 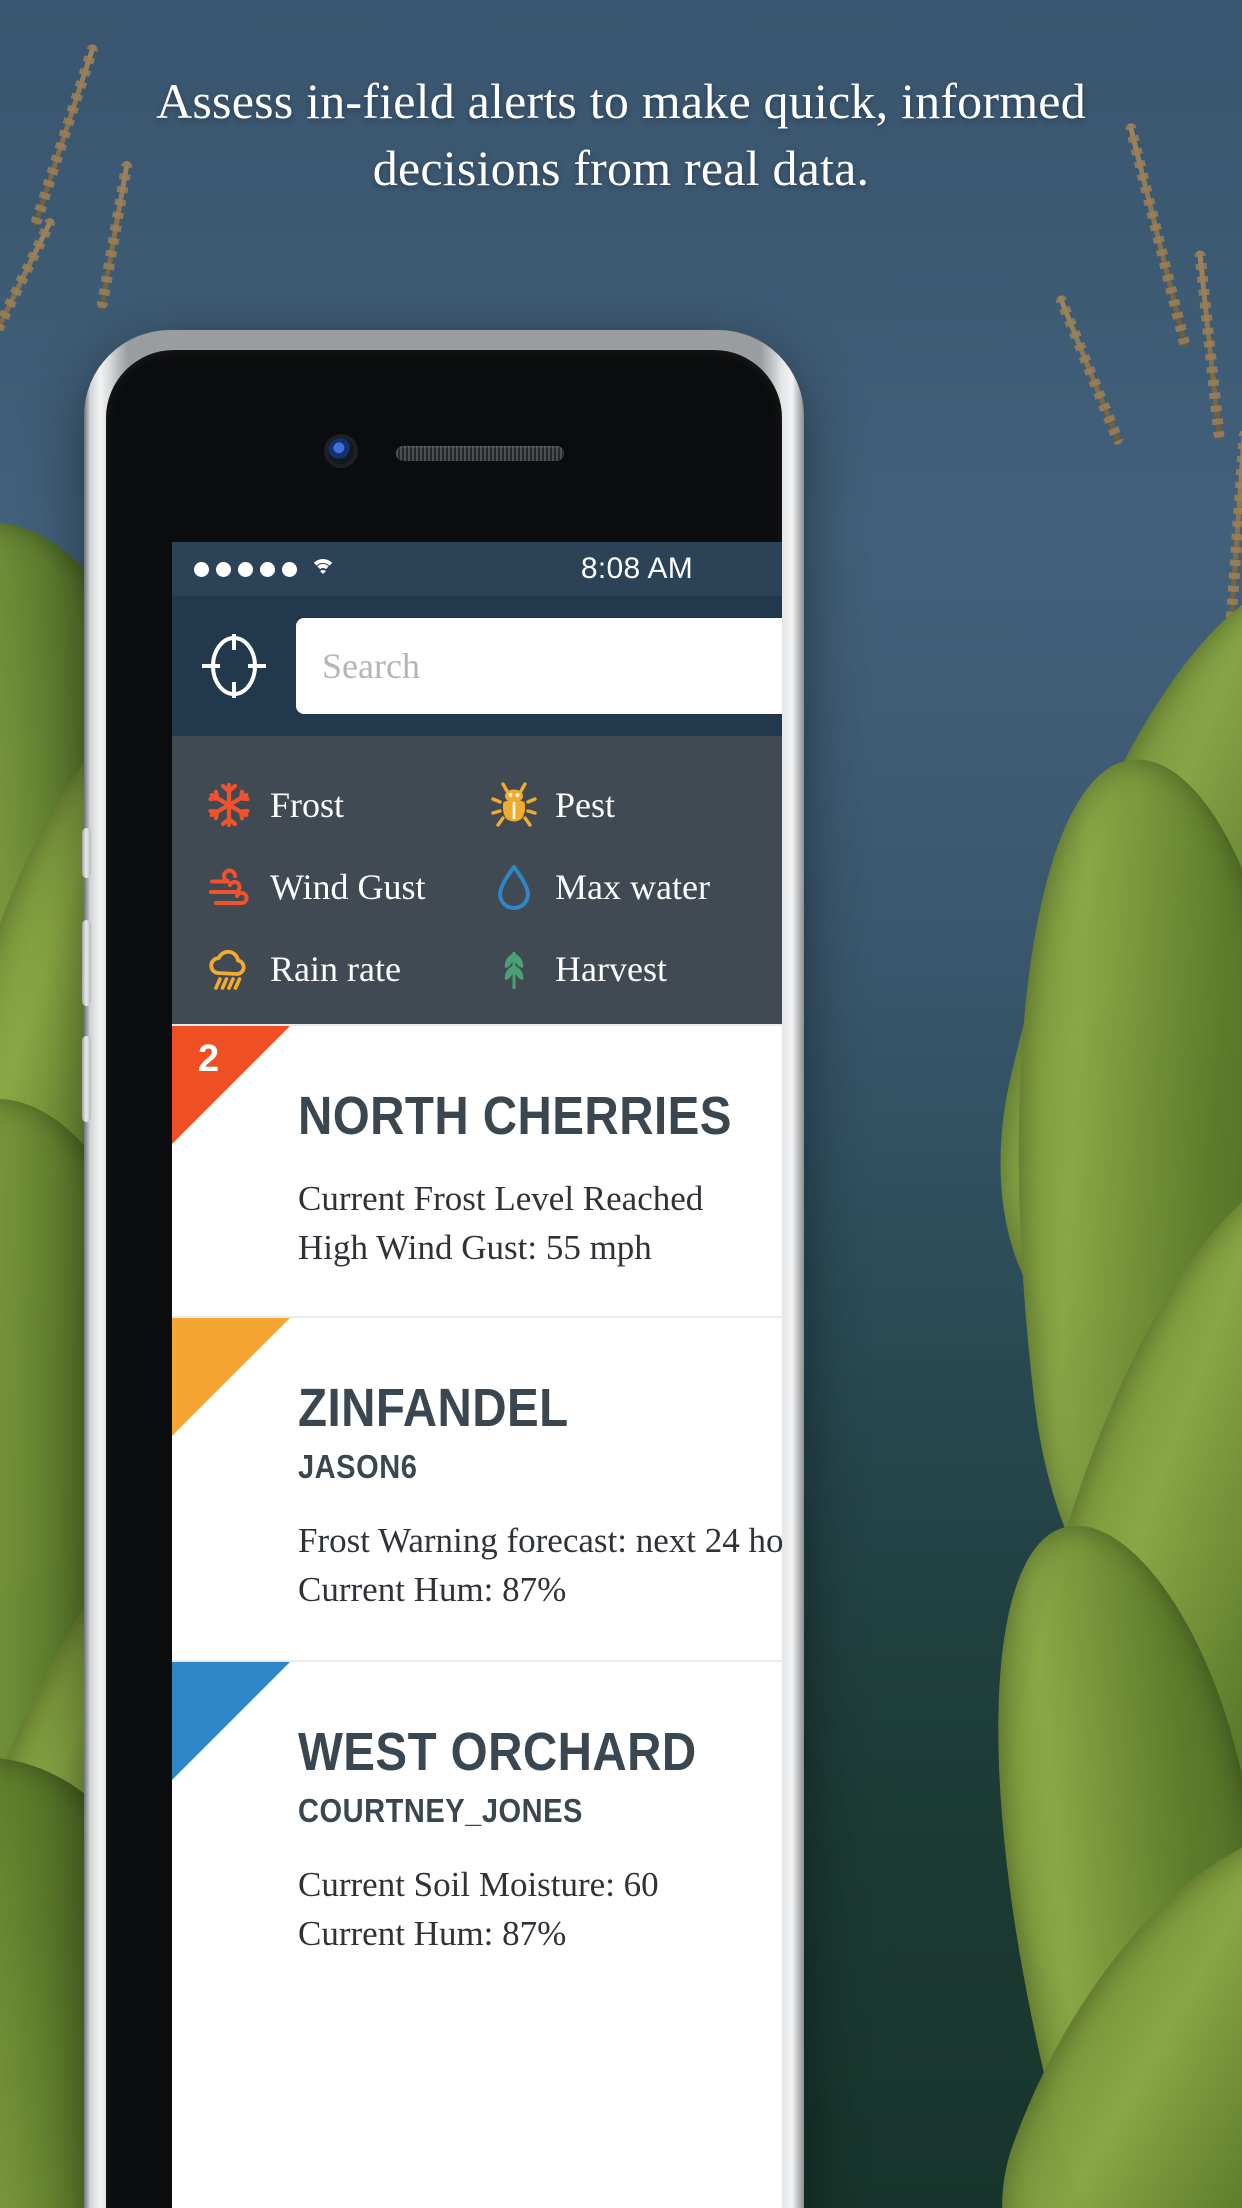 What do you see at coordinates (514, 969) in the screenshot?
I see `wheat-leaf-icon` at bounding box center [514, 969].